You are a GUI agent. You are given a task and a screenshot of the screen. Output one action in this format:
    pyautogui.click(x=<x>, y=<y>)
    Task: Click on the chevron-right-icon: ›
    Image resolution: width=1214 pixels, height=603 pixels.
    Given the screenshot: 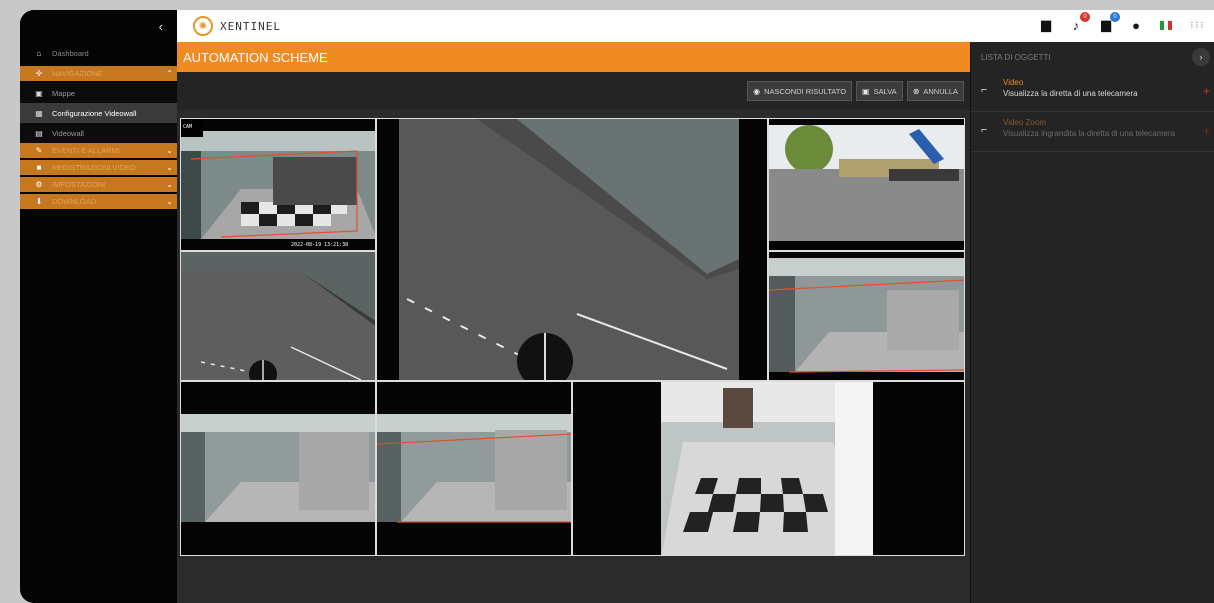 What is the action you would take?
    pyautogui.click(x=1201, y=57)
    